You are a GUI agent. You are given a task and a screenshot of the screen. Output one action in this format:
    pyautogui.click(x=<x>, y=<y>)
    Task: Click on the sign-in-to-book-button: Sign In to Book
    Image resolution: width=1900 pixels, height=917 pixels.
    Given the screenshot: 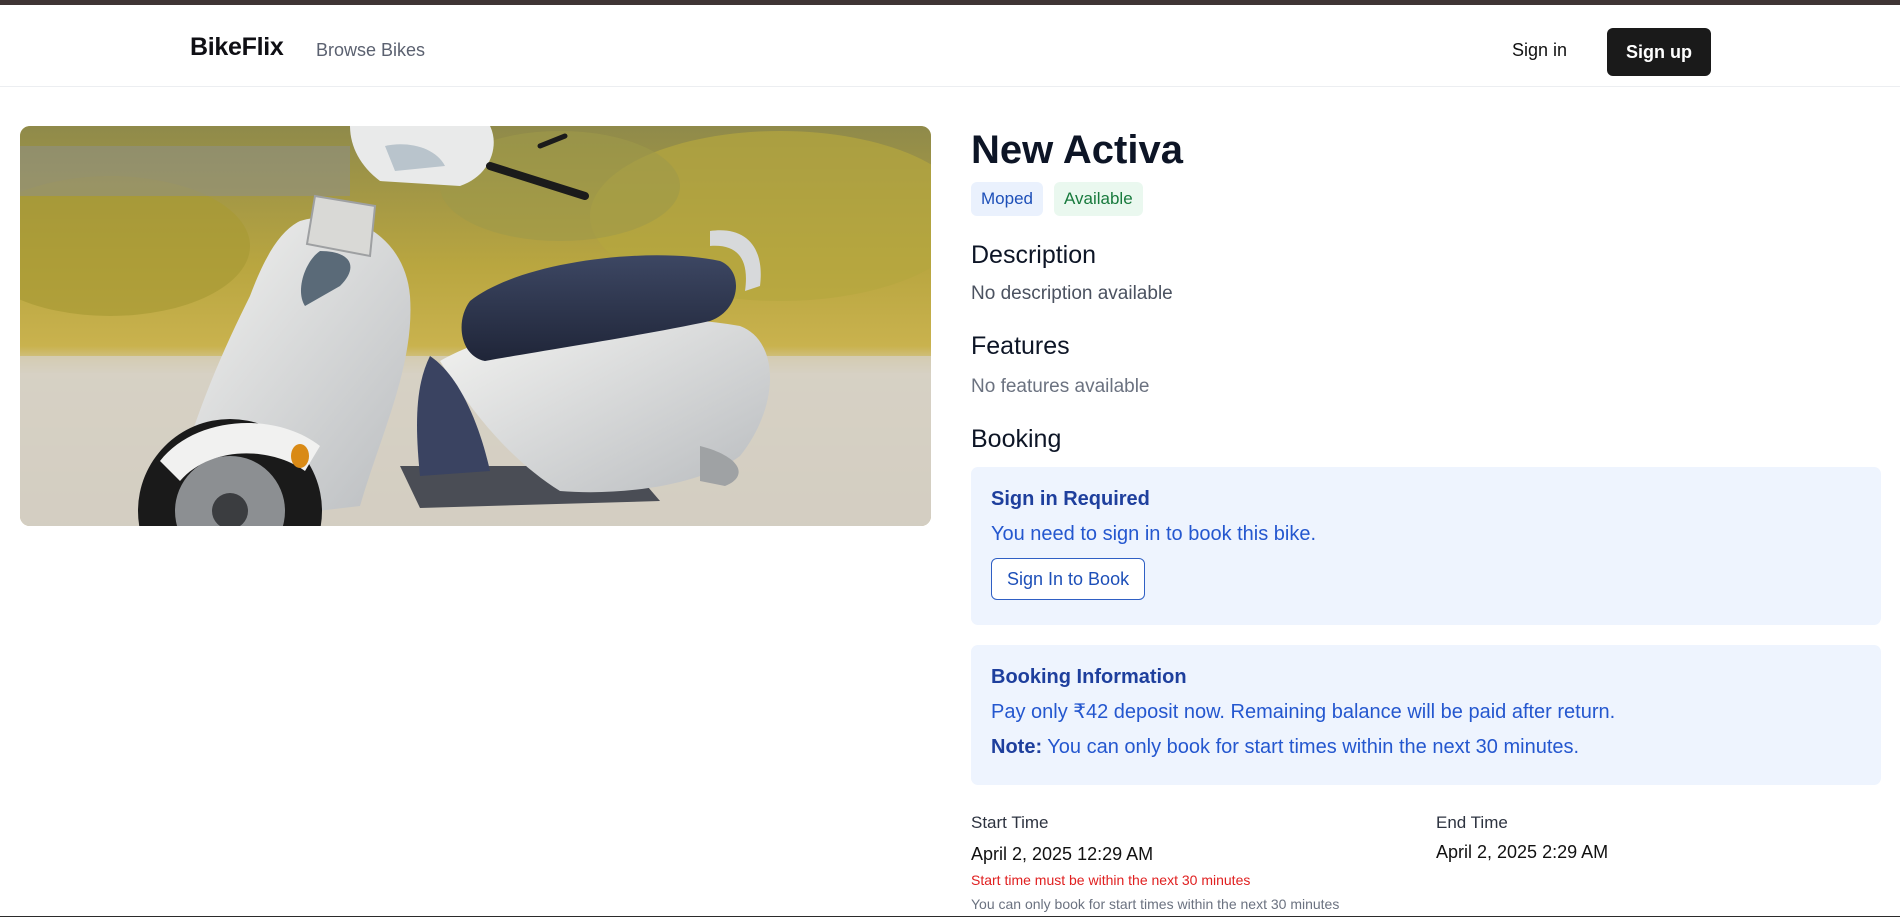 What is the action you would take?
    pyautogui.click(x=1068, y=579)
    